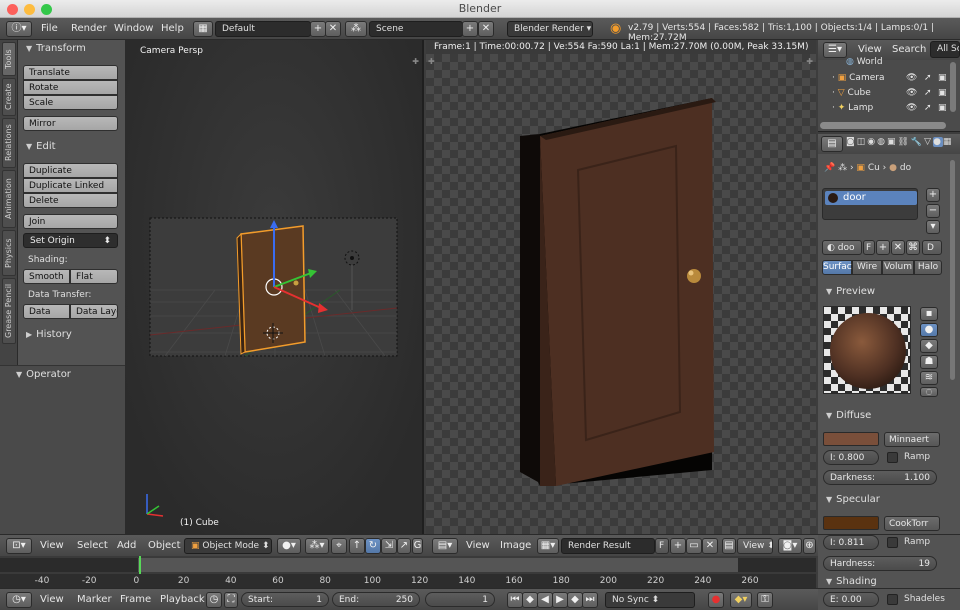 The width and height of the screenshot is (960, 610). I want to click on tab-relations: Relations, so click(9, 143).